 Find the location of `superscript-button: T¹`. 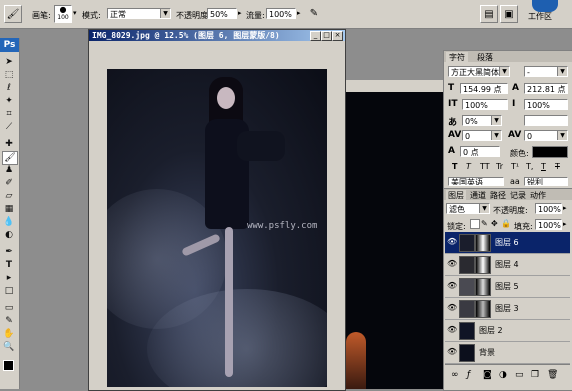

superscript-button: T¹ is located at coordinates (515, 166).